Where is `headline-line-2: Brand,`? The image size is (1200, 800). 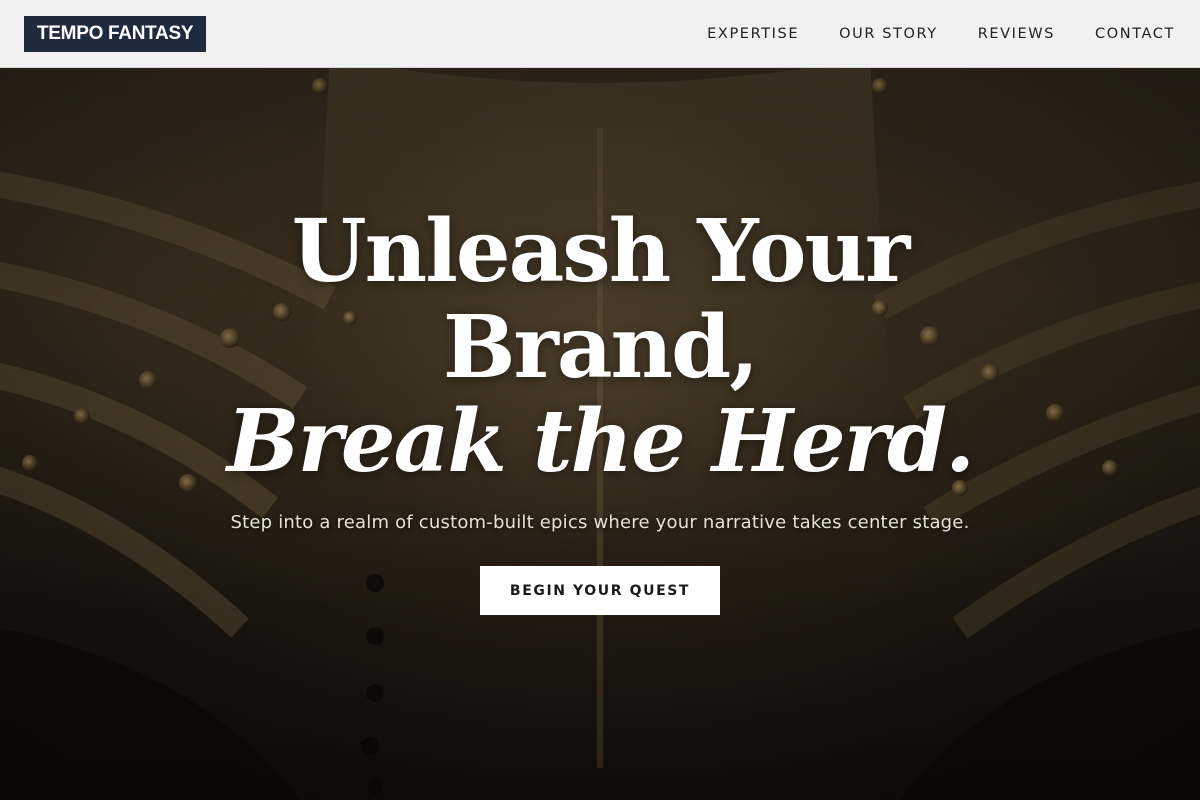 headline-line-2: Brand, is located at coordinates (600, 347).